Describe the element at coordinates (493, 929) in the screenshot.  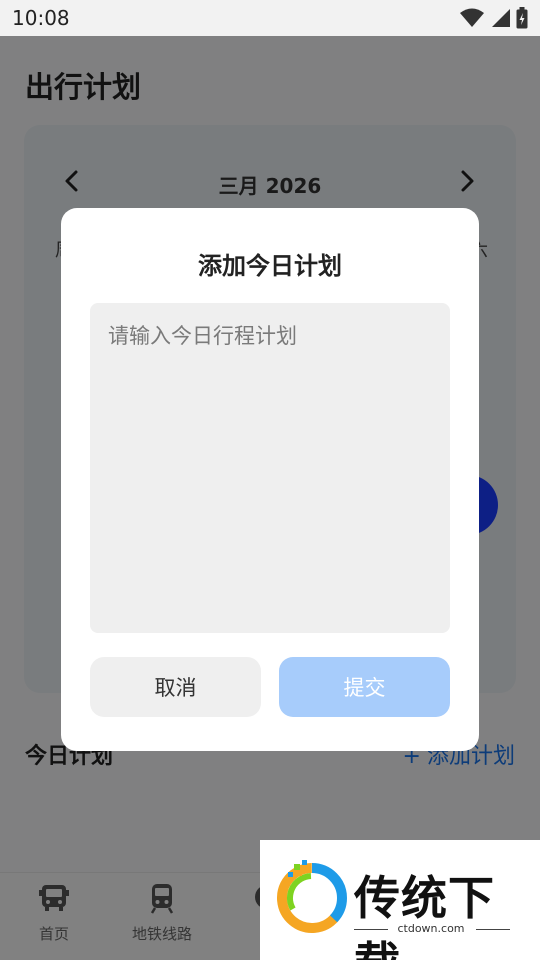
I see `divider` at that location.